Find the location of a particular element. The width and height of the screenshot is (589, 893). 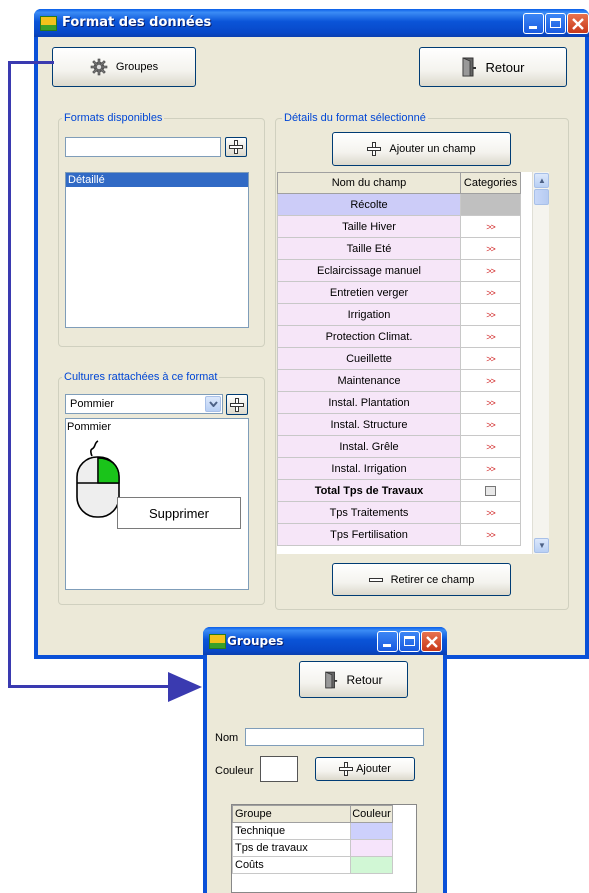

dropdown-button is located at coordinates (213, 404).